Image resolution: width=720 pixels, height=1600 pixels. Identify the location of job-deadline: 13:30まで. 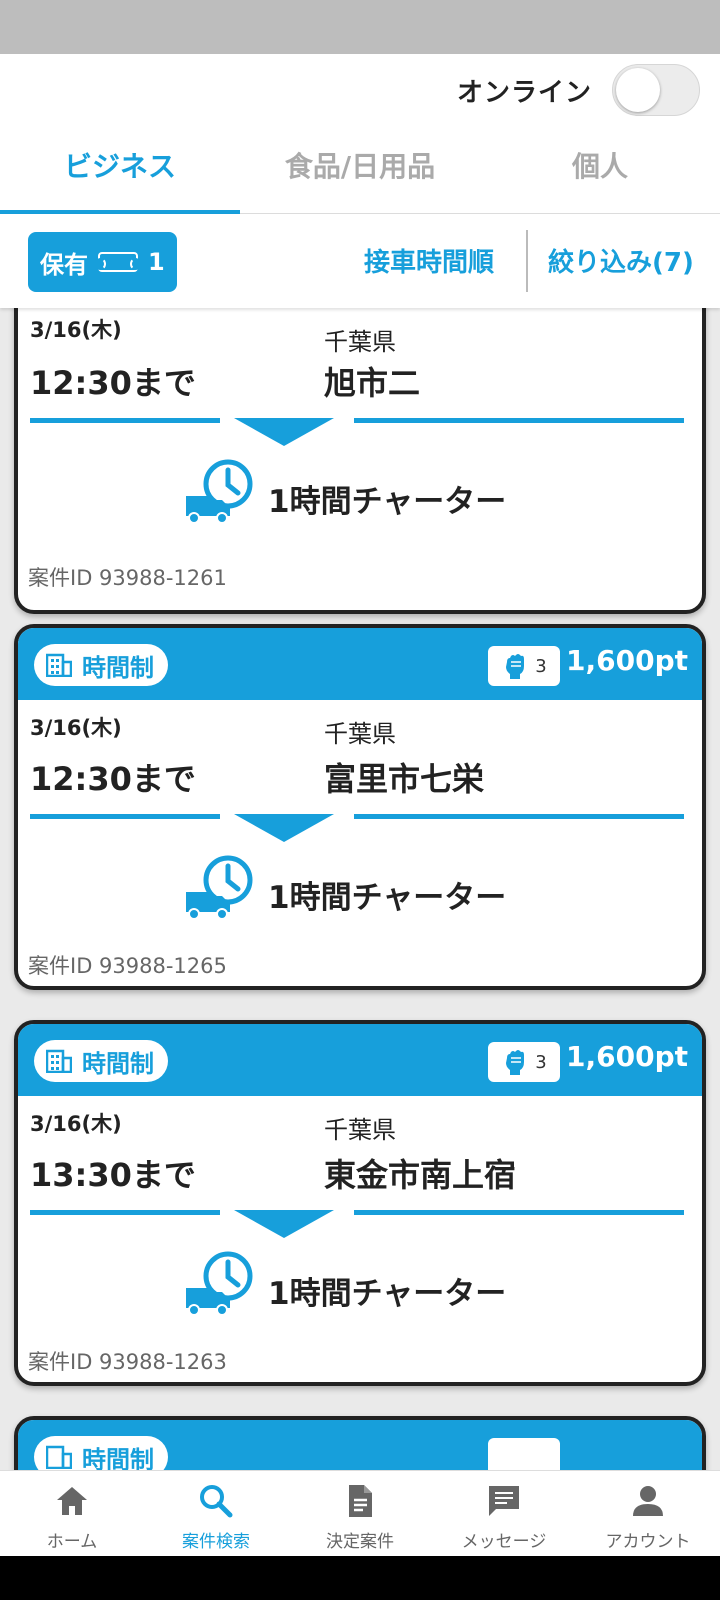
(113, 1175).